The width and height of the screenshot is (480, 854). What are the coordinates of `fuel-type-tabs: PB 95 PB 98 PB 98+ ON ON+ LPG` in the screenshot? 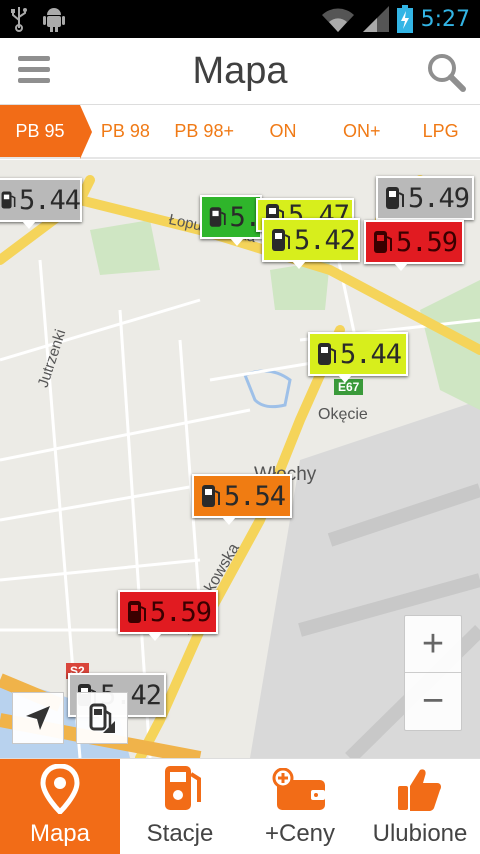 It's located at (240, 132).